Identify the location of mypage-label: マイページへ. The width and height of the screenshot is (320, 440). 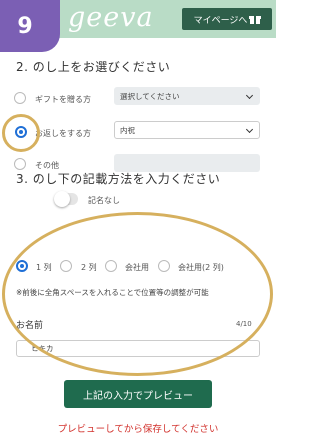
(220, 20).